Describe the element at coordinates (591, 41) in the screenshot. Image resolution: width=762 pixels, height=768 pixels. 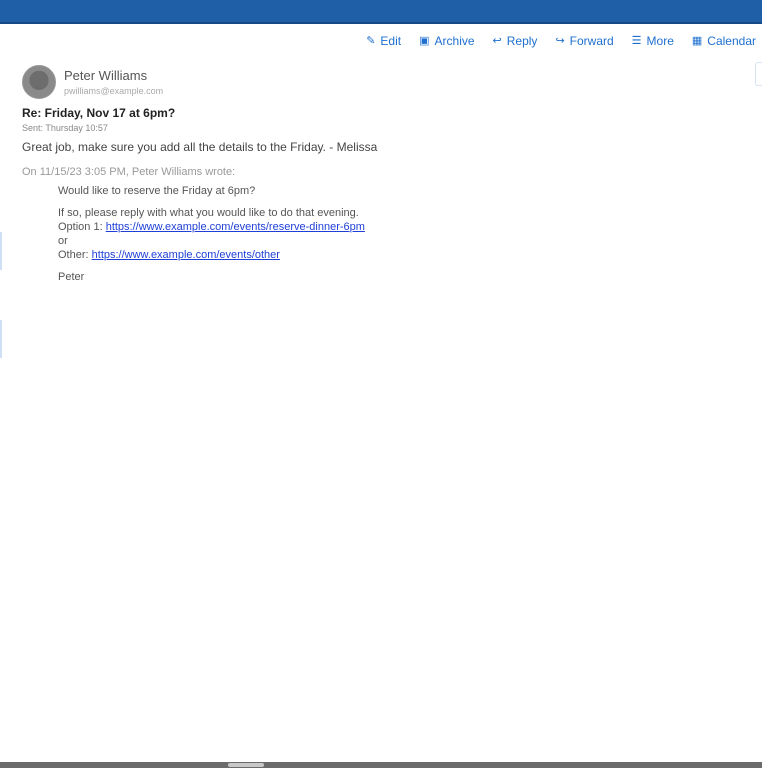
I see `forward-button-label: Forward` at that location.